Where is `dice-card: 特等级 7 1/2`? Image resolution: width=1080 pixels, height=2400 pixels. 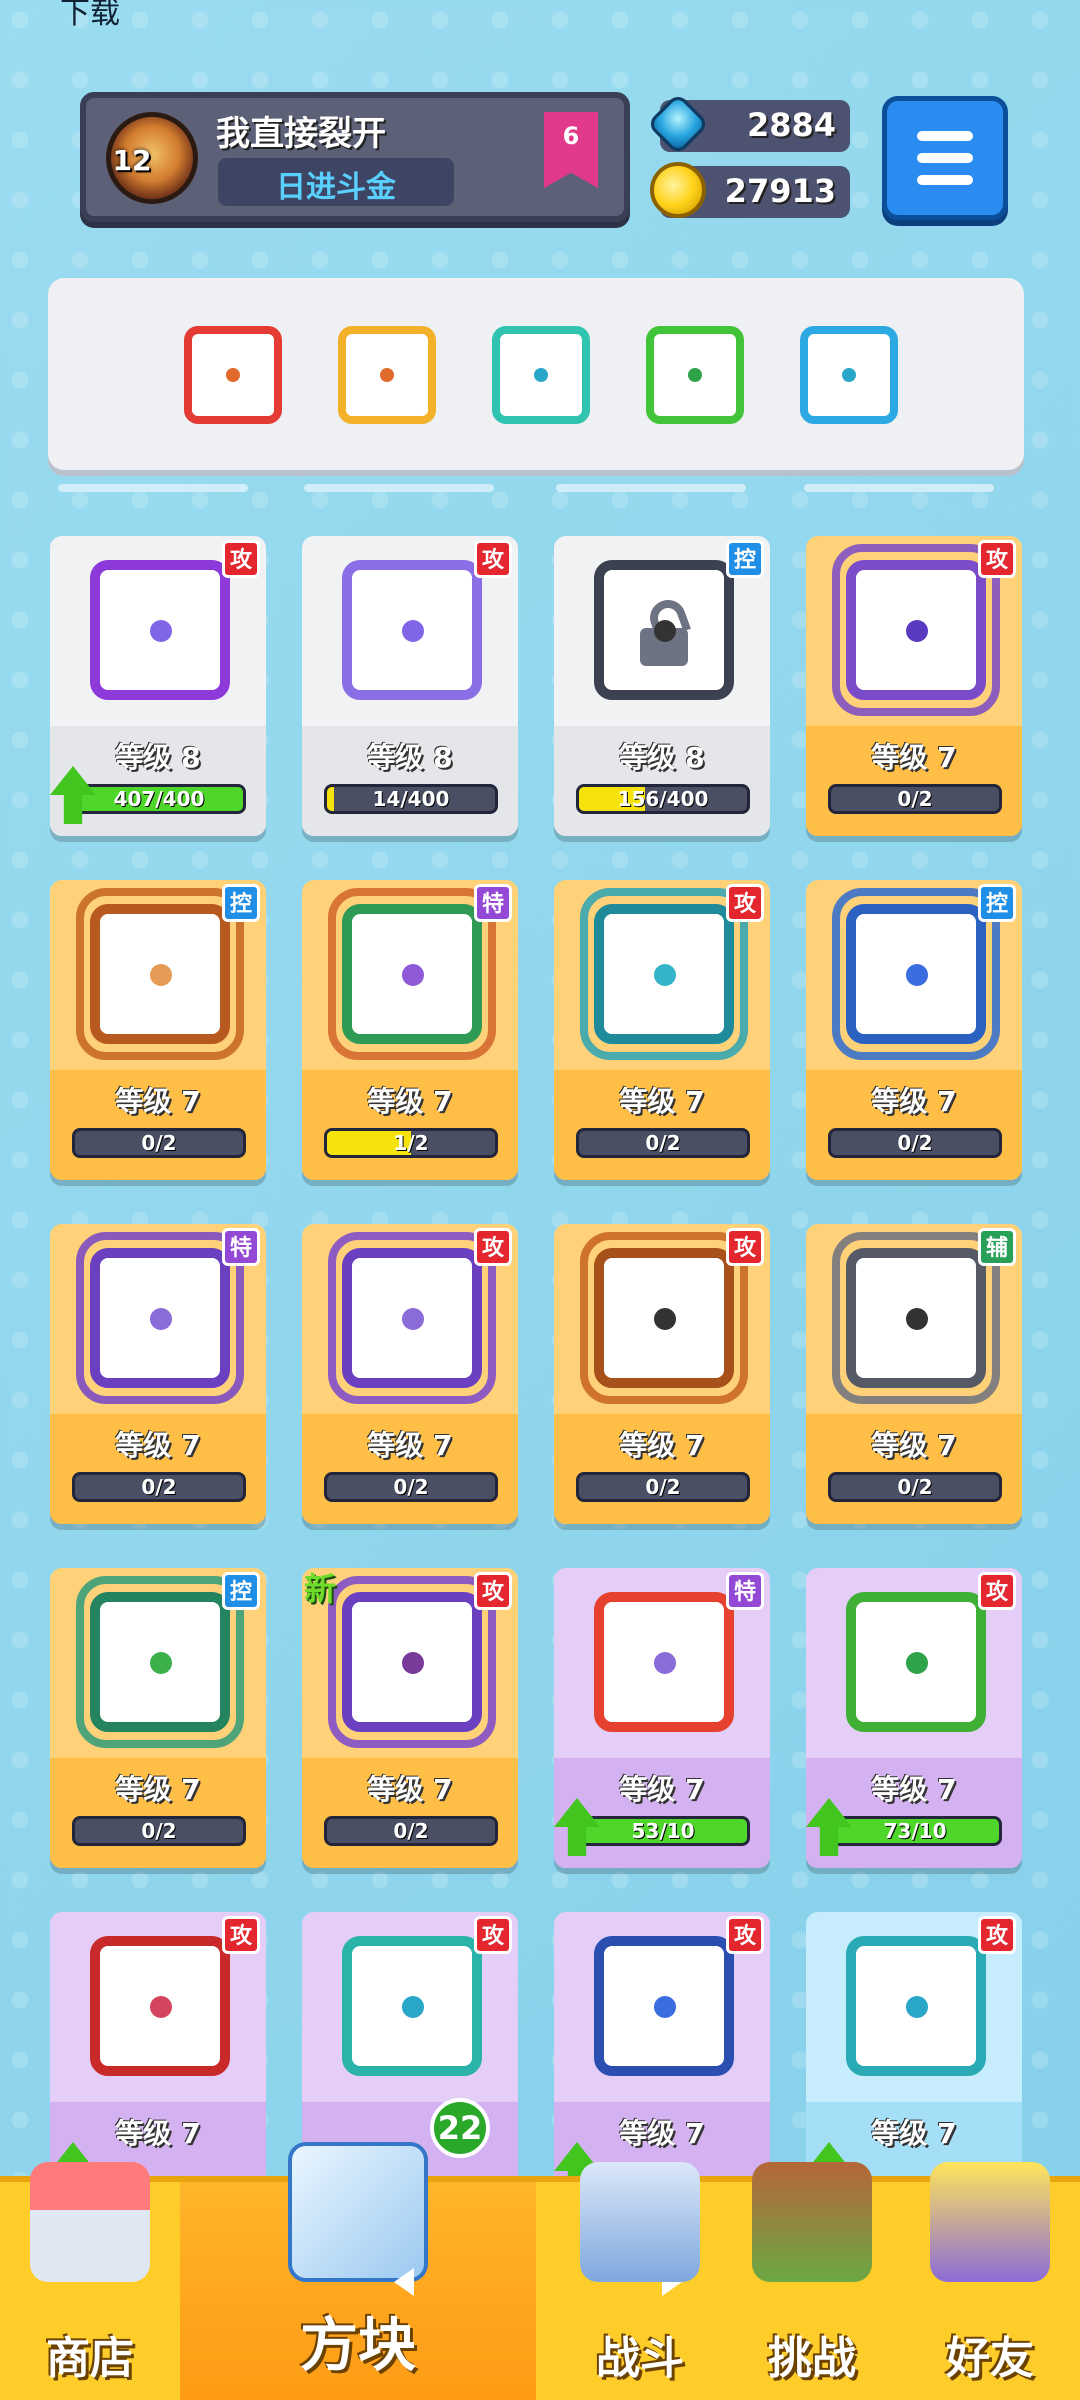
dice-card: 特等级 7 1/2 is located at coordinates (410, 1030).